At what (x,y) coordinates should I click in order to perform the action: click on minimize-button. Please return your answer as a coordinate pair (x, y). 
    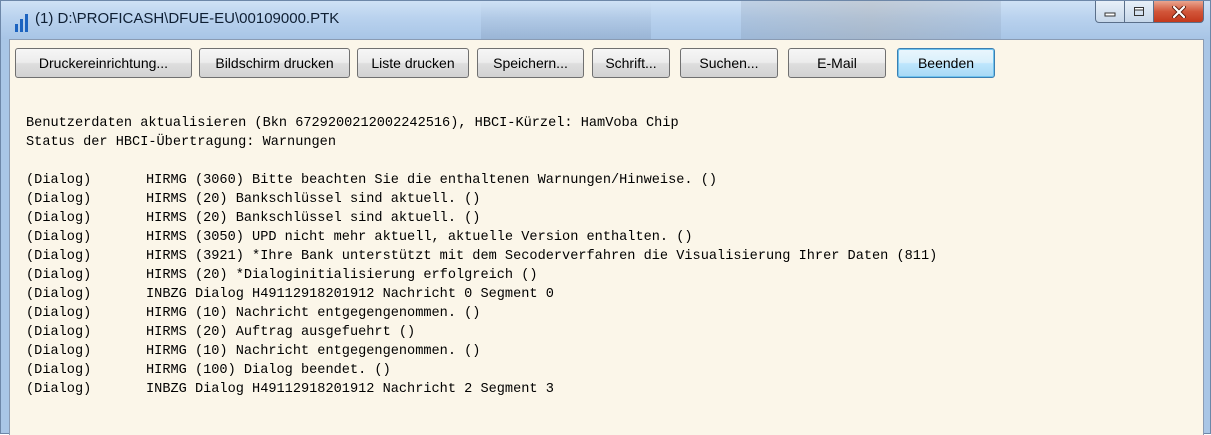
    Looking at the image, I should click on (1110, 12).